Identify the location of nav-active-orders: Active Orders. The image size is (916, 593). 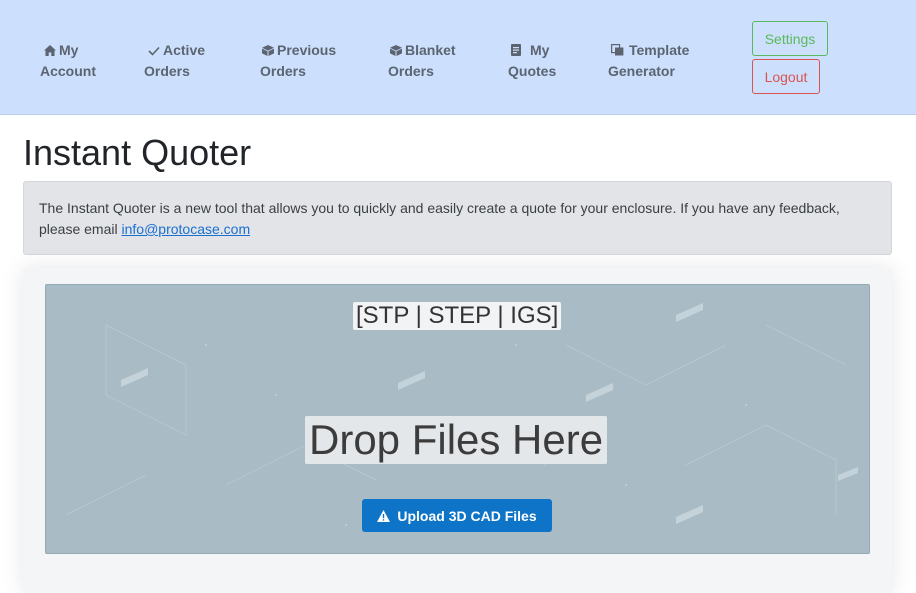
(174, 61).